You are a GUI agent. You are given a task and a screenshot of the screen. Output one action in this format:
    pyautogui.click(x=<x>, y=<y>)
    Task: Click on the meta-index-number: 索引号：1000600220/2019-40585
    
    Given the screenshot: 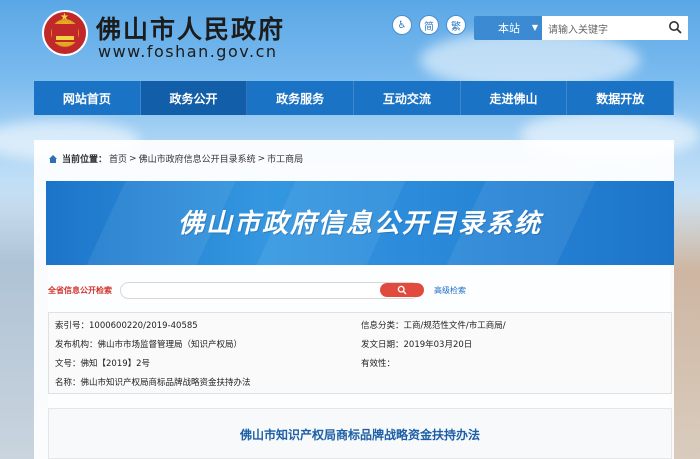 What is the action you would take?
    pyautogui.click(x=126, y=326)
    